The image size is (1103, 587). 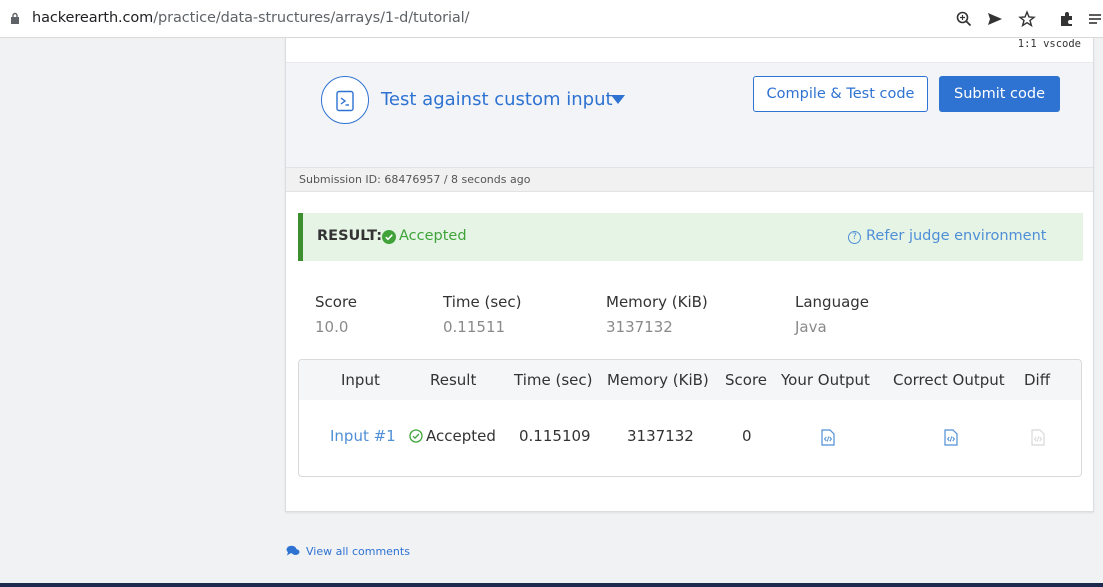 I want to click on row-result: Accepted, so click(x=461, y=436).